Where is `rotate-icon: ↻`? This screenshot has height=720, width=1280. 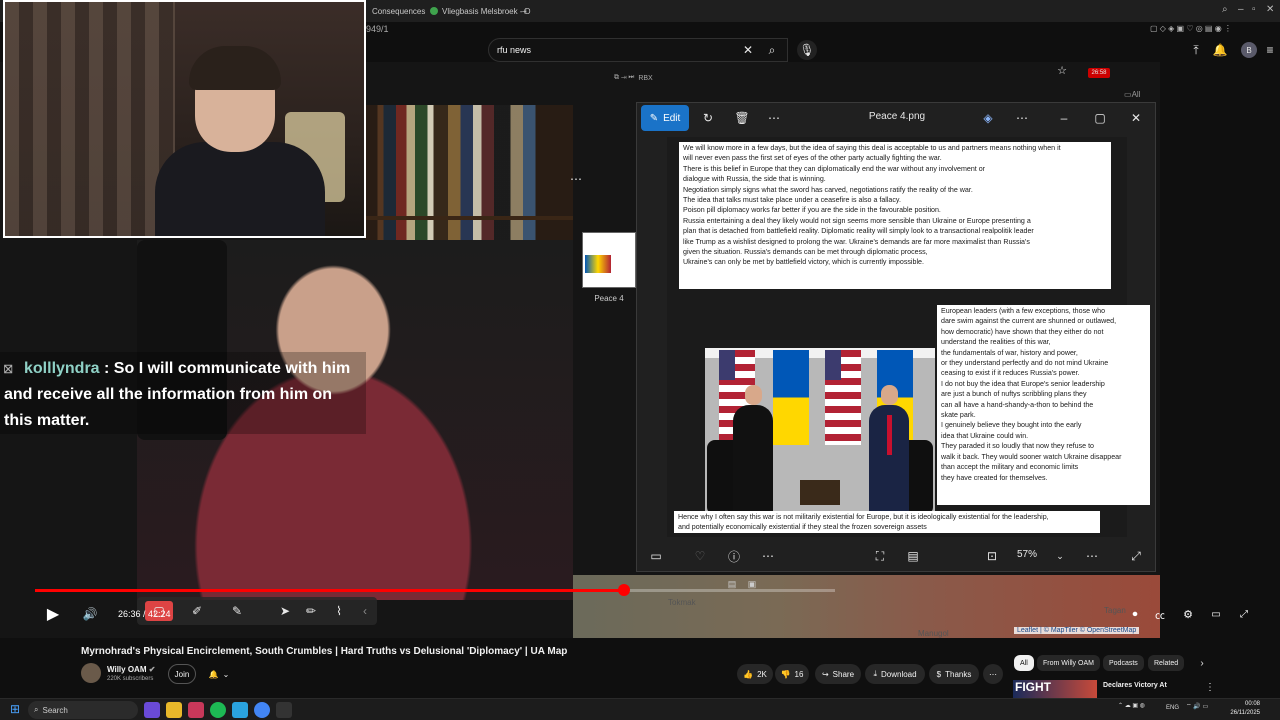
rotate-icon: ↻ is located at coordinates (708, 118).